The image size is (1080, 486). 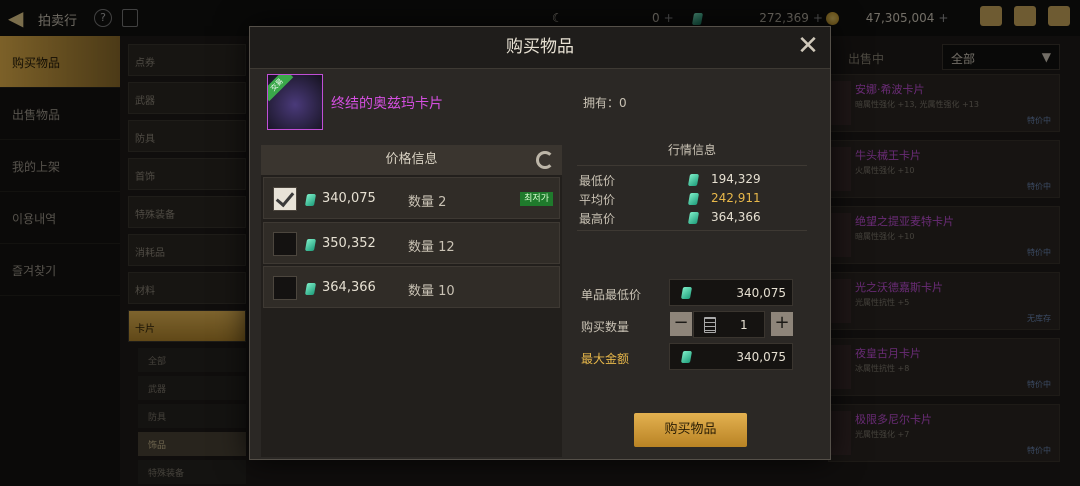 I want to click on unit-low-value: 340,075, so click(x=761, y=293).